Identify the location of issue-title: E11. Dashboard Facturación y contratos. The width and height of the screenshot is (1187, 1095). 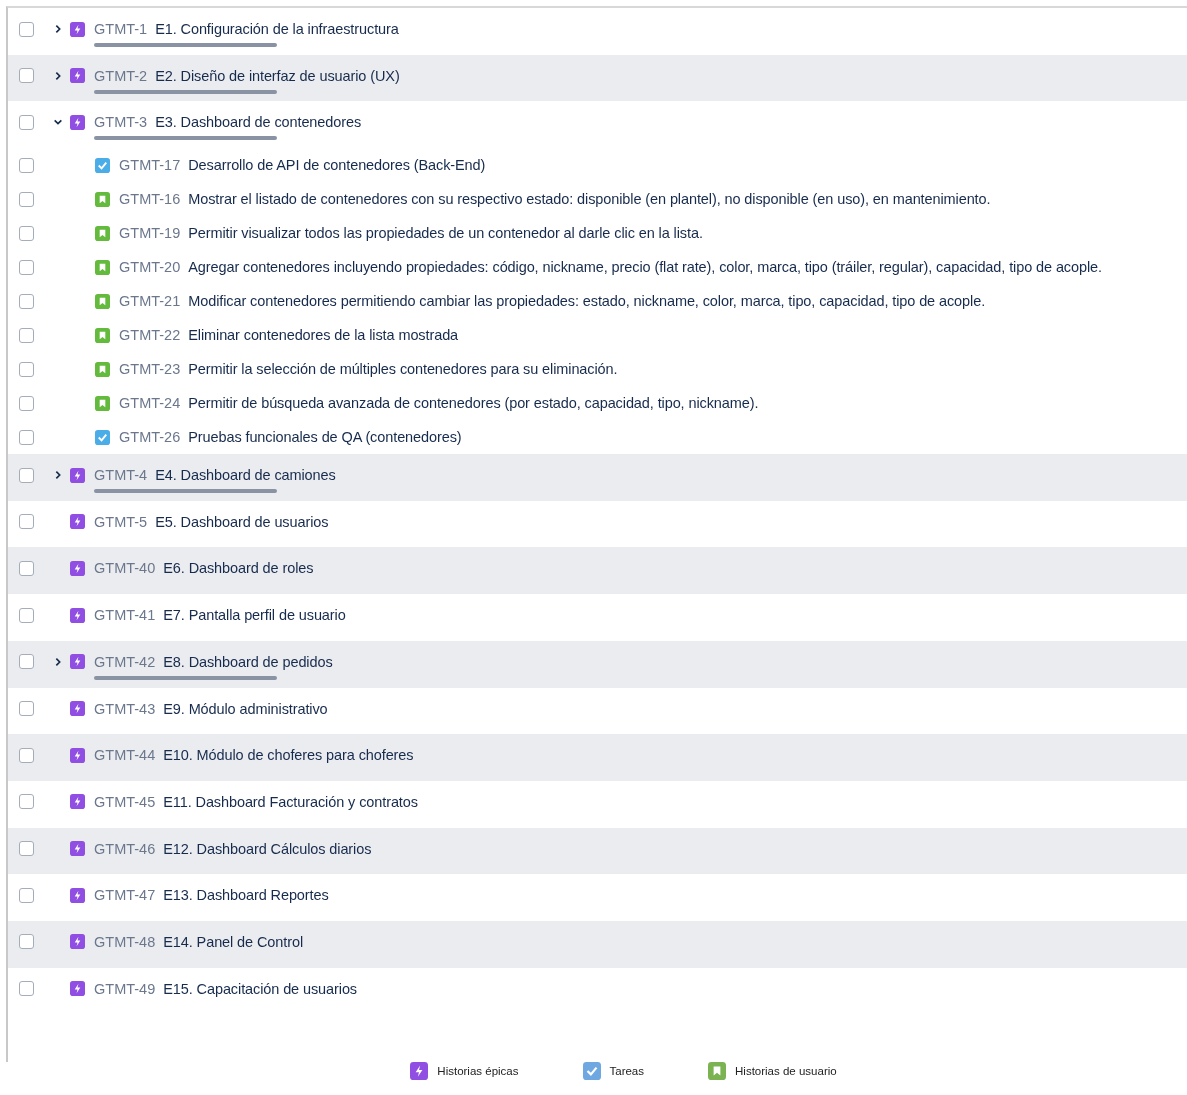
(290, 801).